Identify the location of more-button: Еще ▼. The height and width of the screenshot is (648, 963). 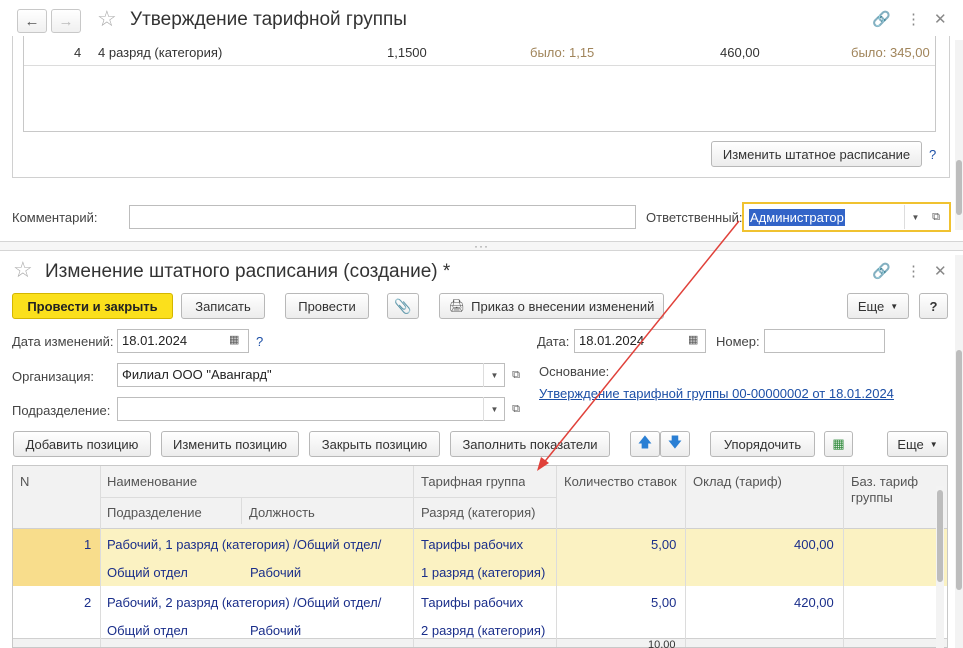
(878, 306).